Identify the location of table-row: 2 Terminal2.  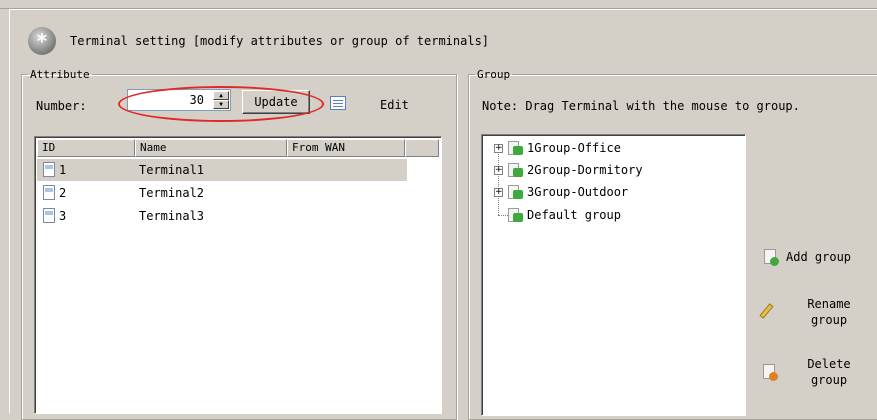
(222, 193).